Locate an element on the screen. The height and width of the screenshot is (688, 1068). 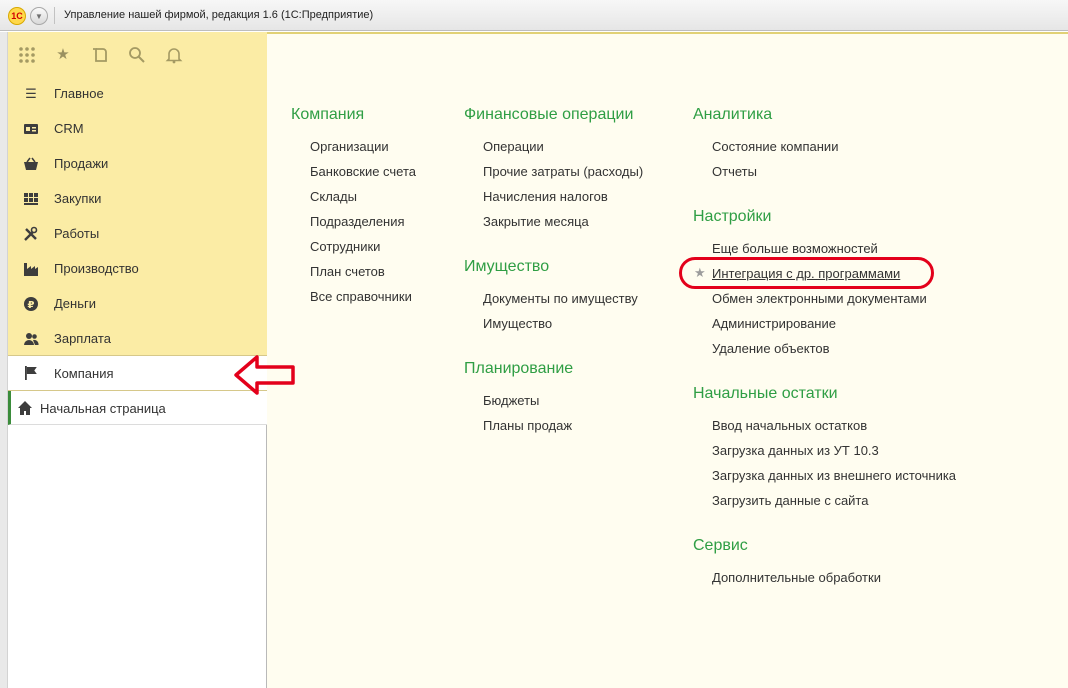
menu-lines-icon: ☰ is located at coordinates (31, 93).